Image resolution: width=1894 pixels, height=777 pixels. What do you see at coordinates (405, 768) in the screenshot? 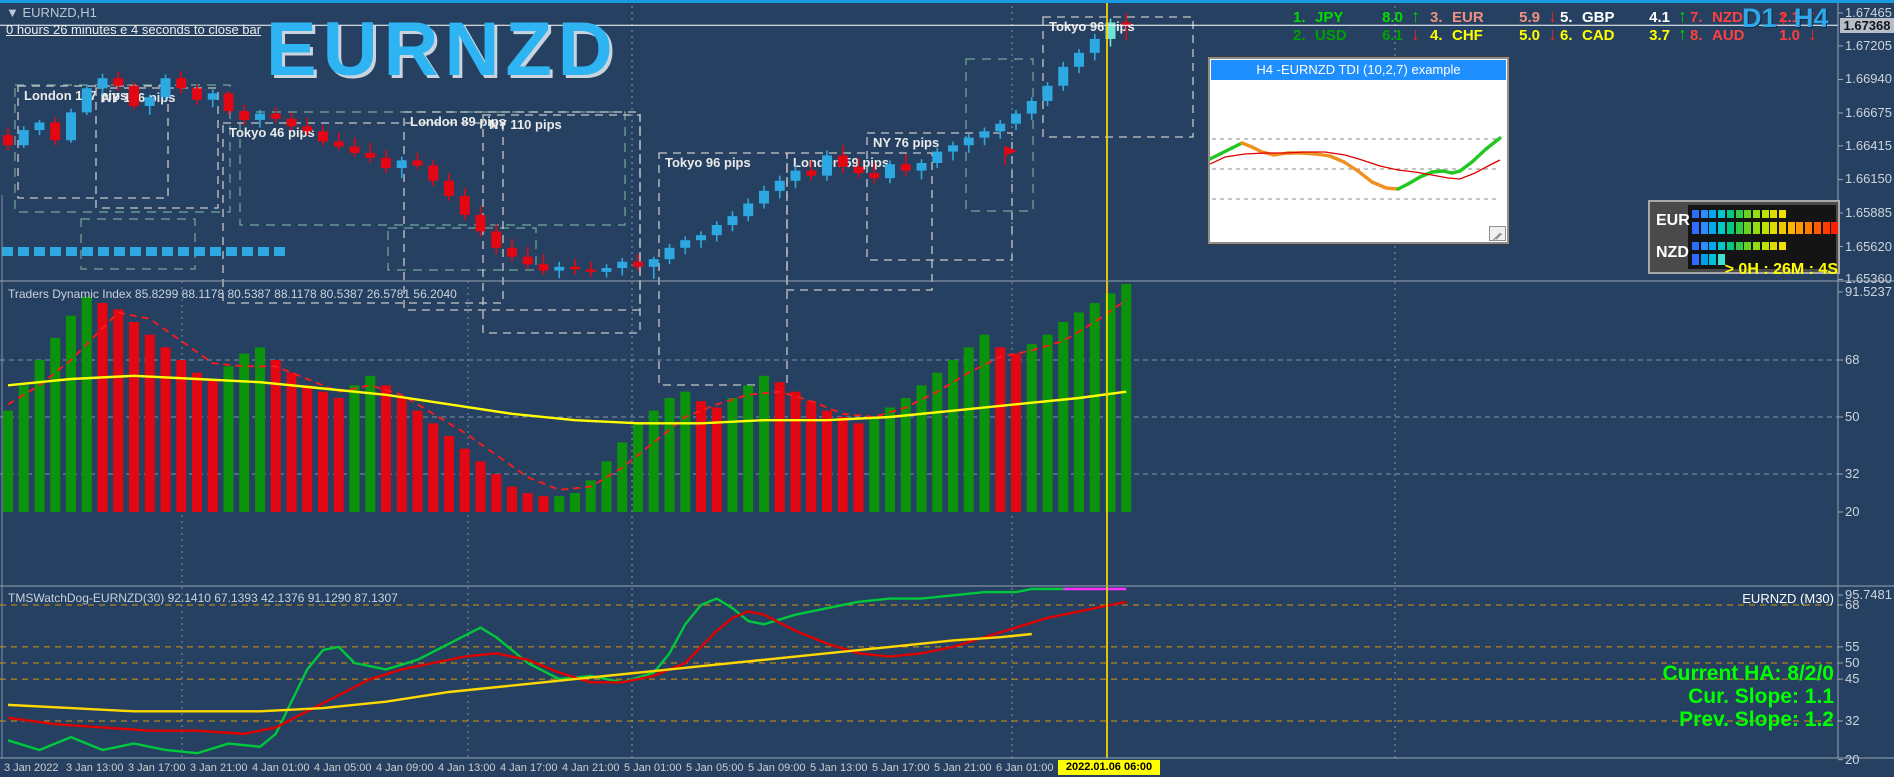
I see `time-axis-label: 4 Jan 09:00` at bounding box center [405, 768].